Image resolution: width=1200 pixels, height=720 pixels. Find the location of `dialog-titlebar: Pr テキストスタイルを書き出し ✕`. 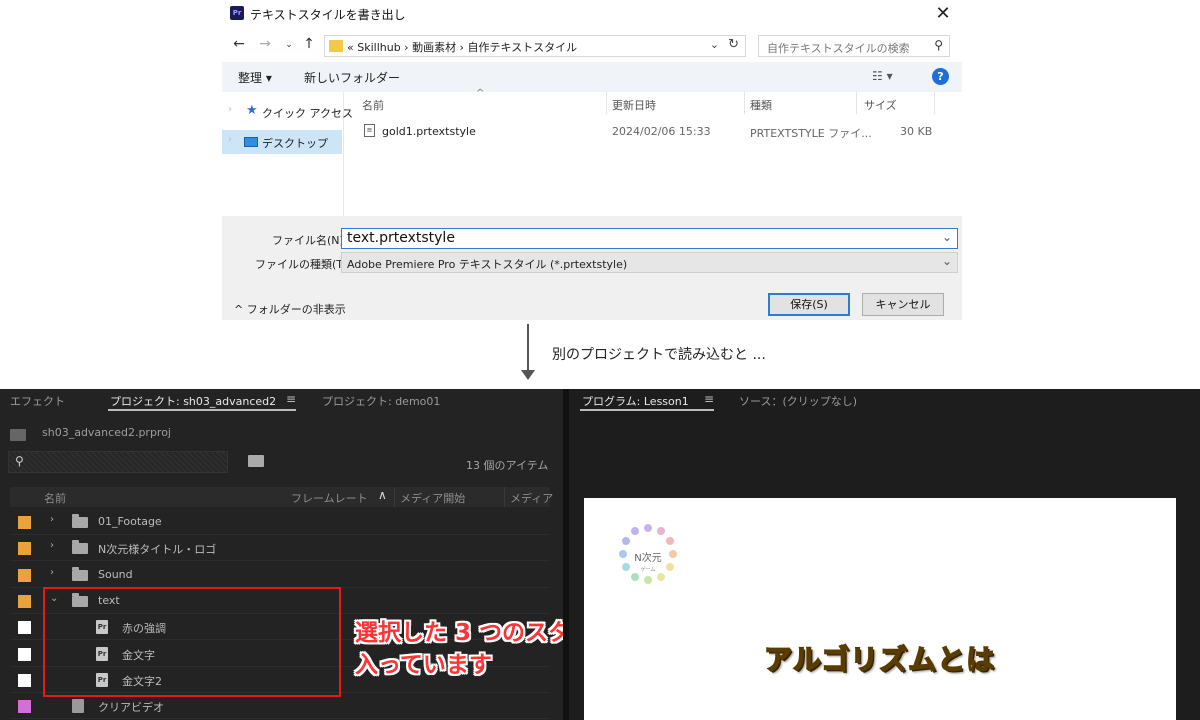

dialog-titlebar: Pr テキストスタイルを書き出し ✕ is located at coordinates (592, 15).